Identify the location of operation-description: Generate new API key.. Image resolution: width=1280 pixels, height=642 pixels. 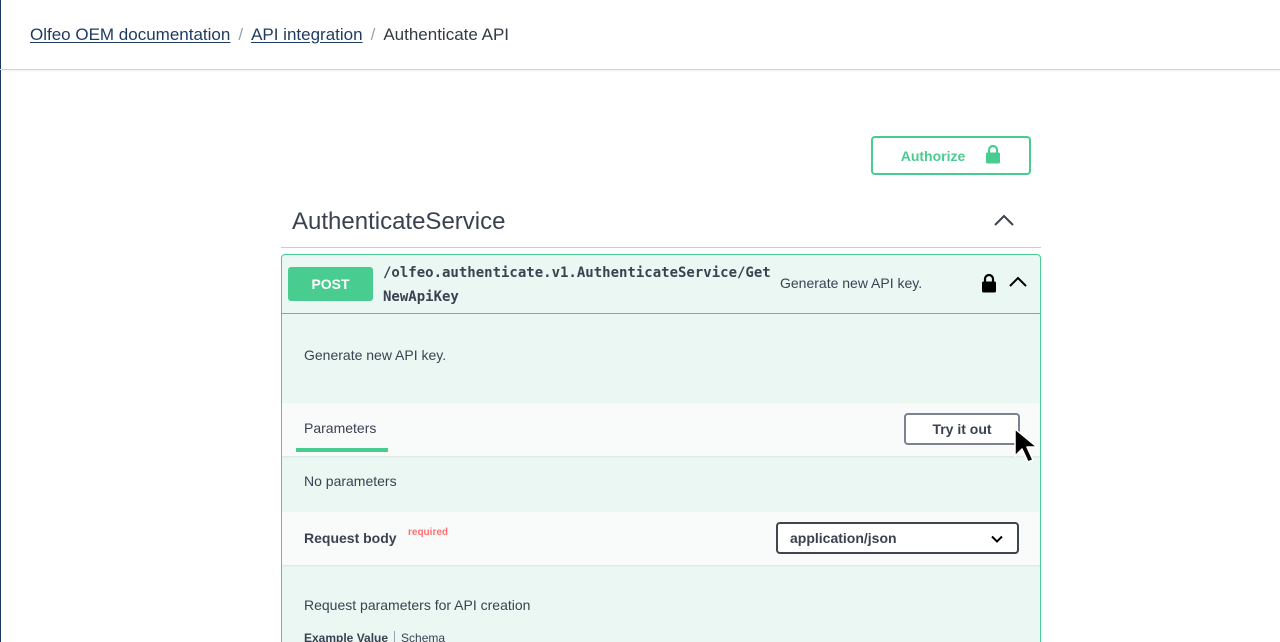
(375, 355).